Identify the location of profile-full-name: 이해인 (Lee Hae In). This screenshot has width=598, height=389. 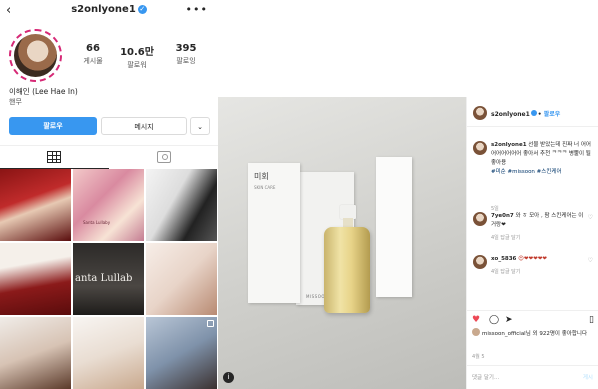
(43, 91).